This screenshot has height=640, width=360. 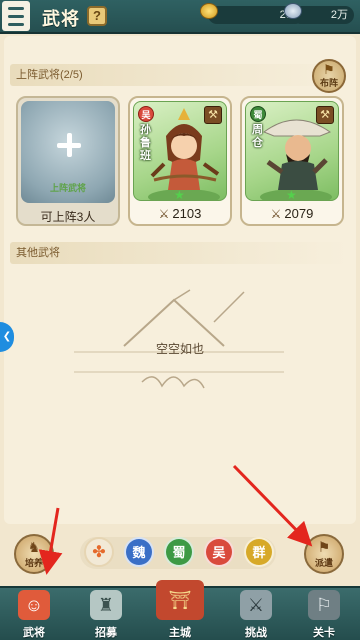 I want to click on hero-power: ⚔ 2079, so click(x=292, y=213).